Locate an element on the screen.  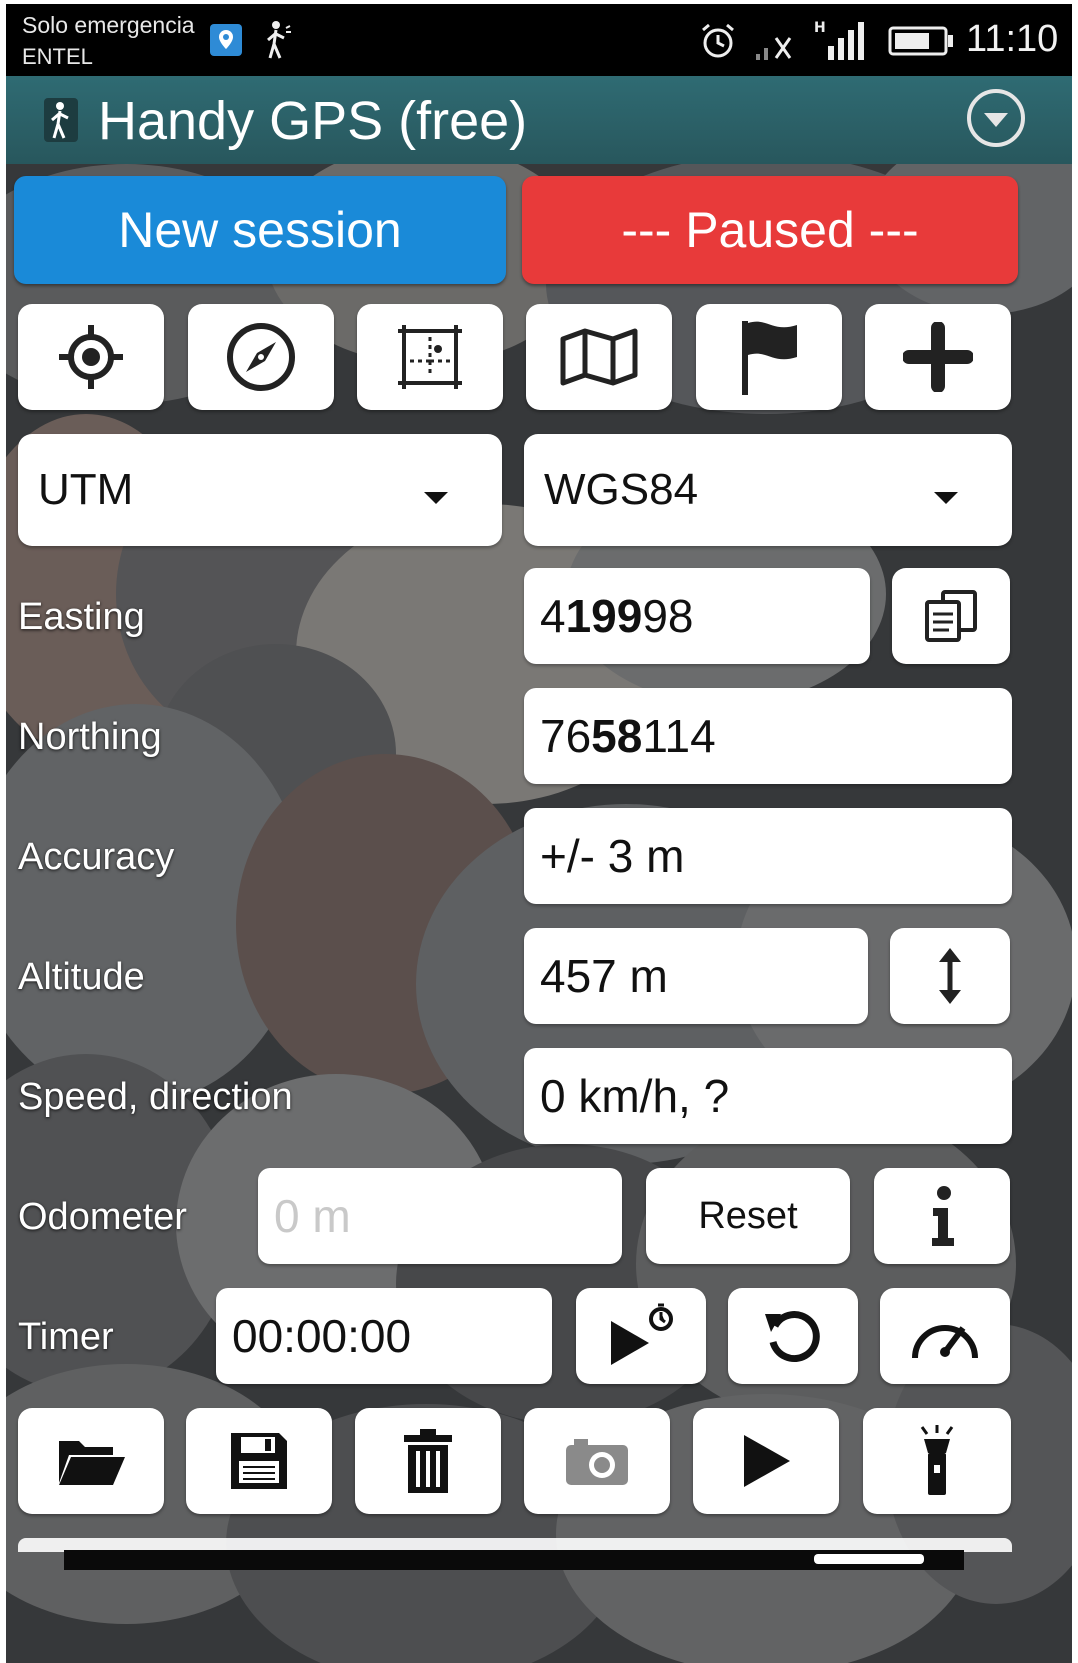
chevron-down-circle-icon is located at coordinates (996, 118).